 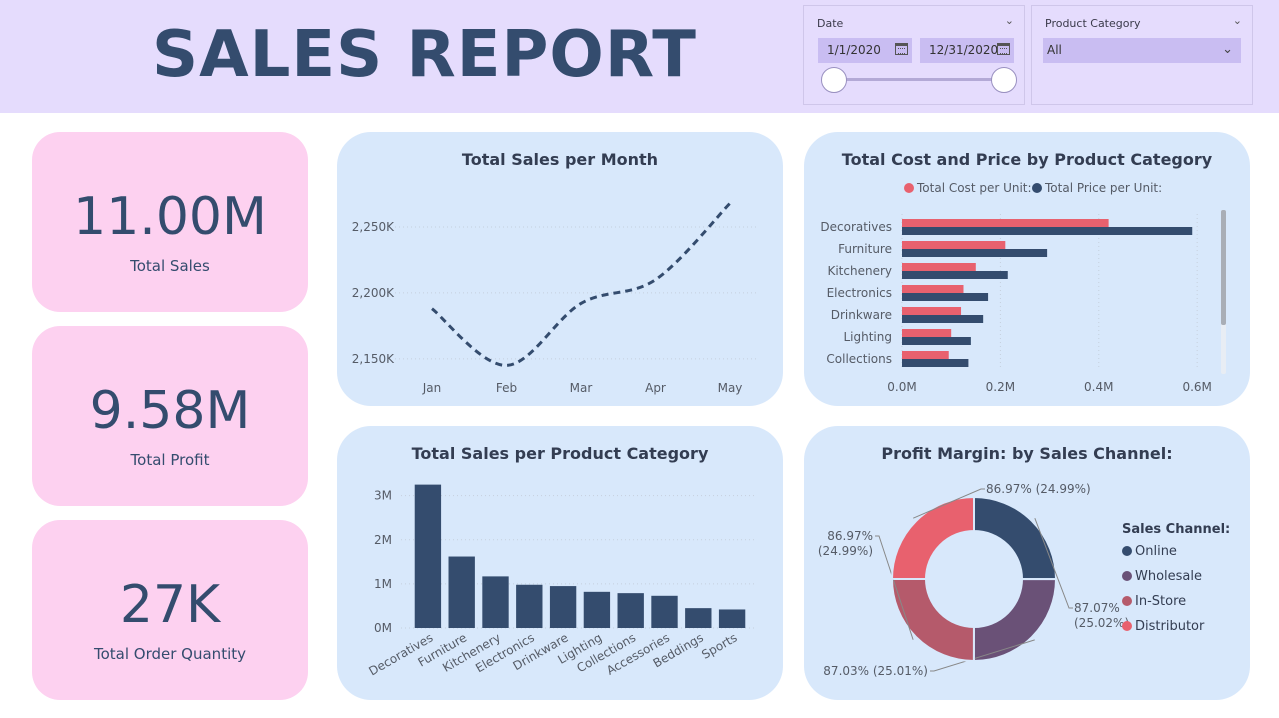 I want to click on slice-label: (25.02%), so click(x=1101, y=623).